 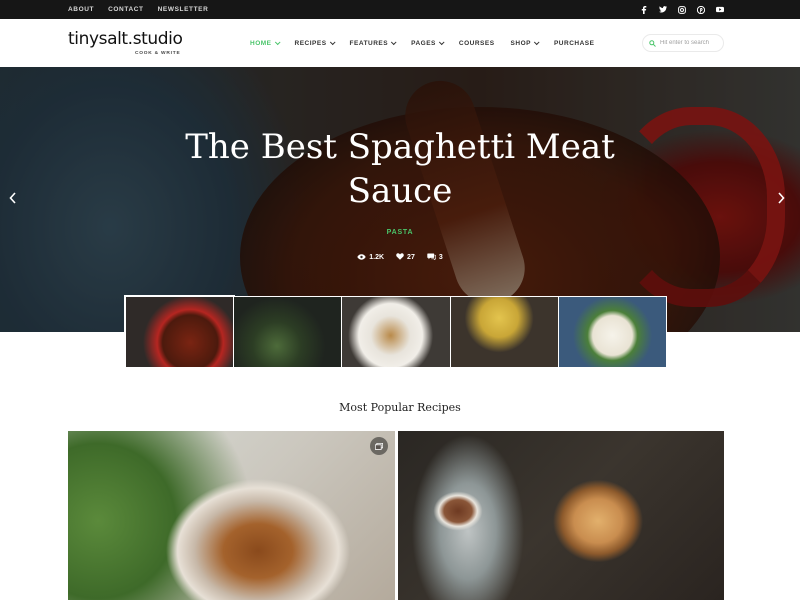 I want to click on top-links: ABOUT CONTACT NEWSLETTER, so click(x=138, y=9).